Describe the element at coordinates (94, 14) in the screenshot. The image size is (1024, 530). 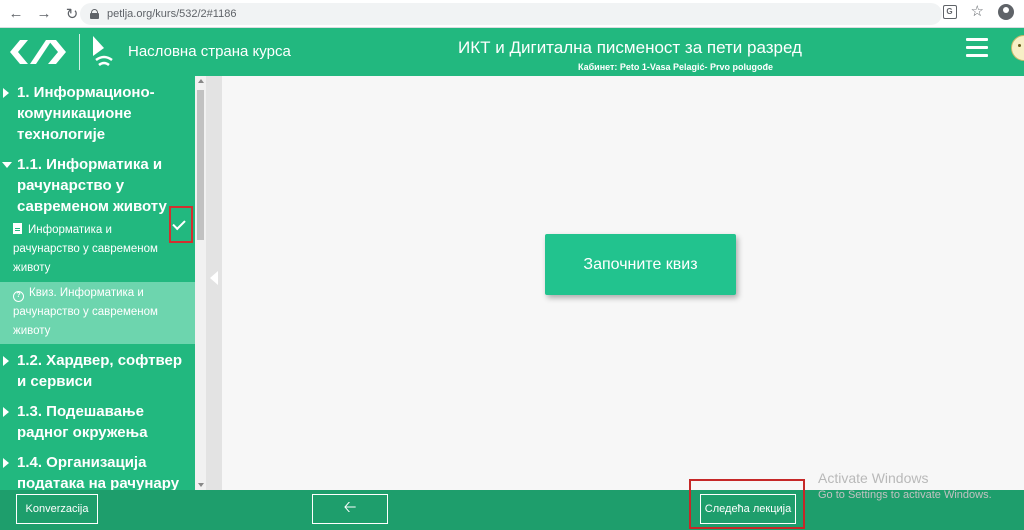
I see `lock-icon` at that location.